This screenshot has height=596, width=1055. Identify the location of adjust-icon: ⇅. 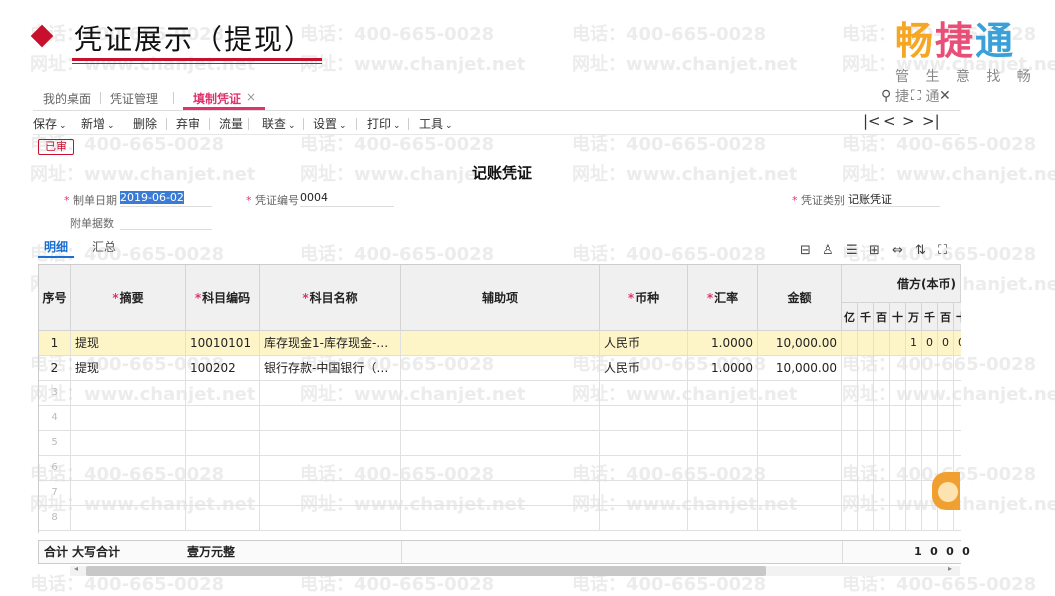
(920, 250).